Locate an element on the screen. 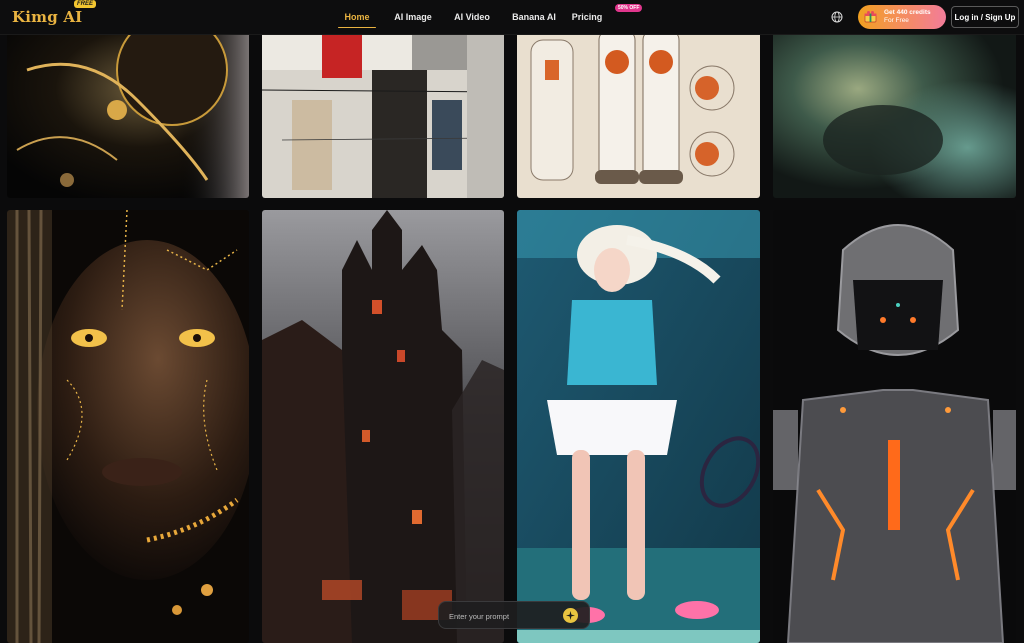 The height and width of the screenshot is (643, 1024). discount-badge: 50% OFF is located at coordinates (629, 8).